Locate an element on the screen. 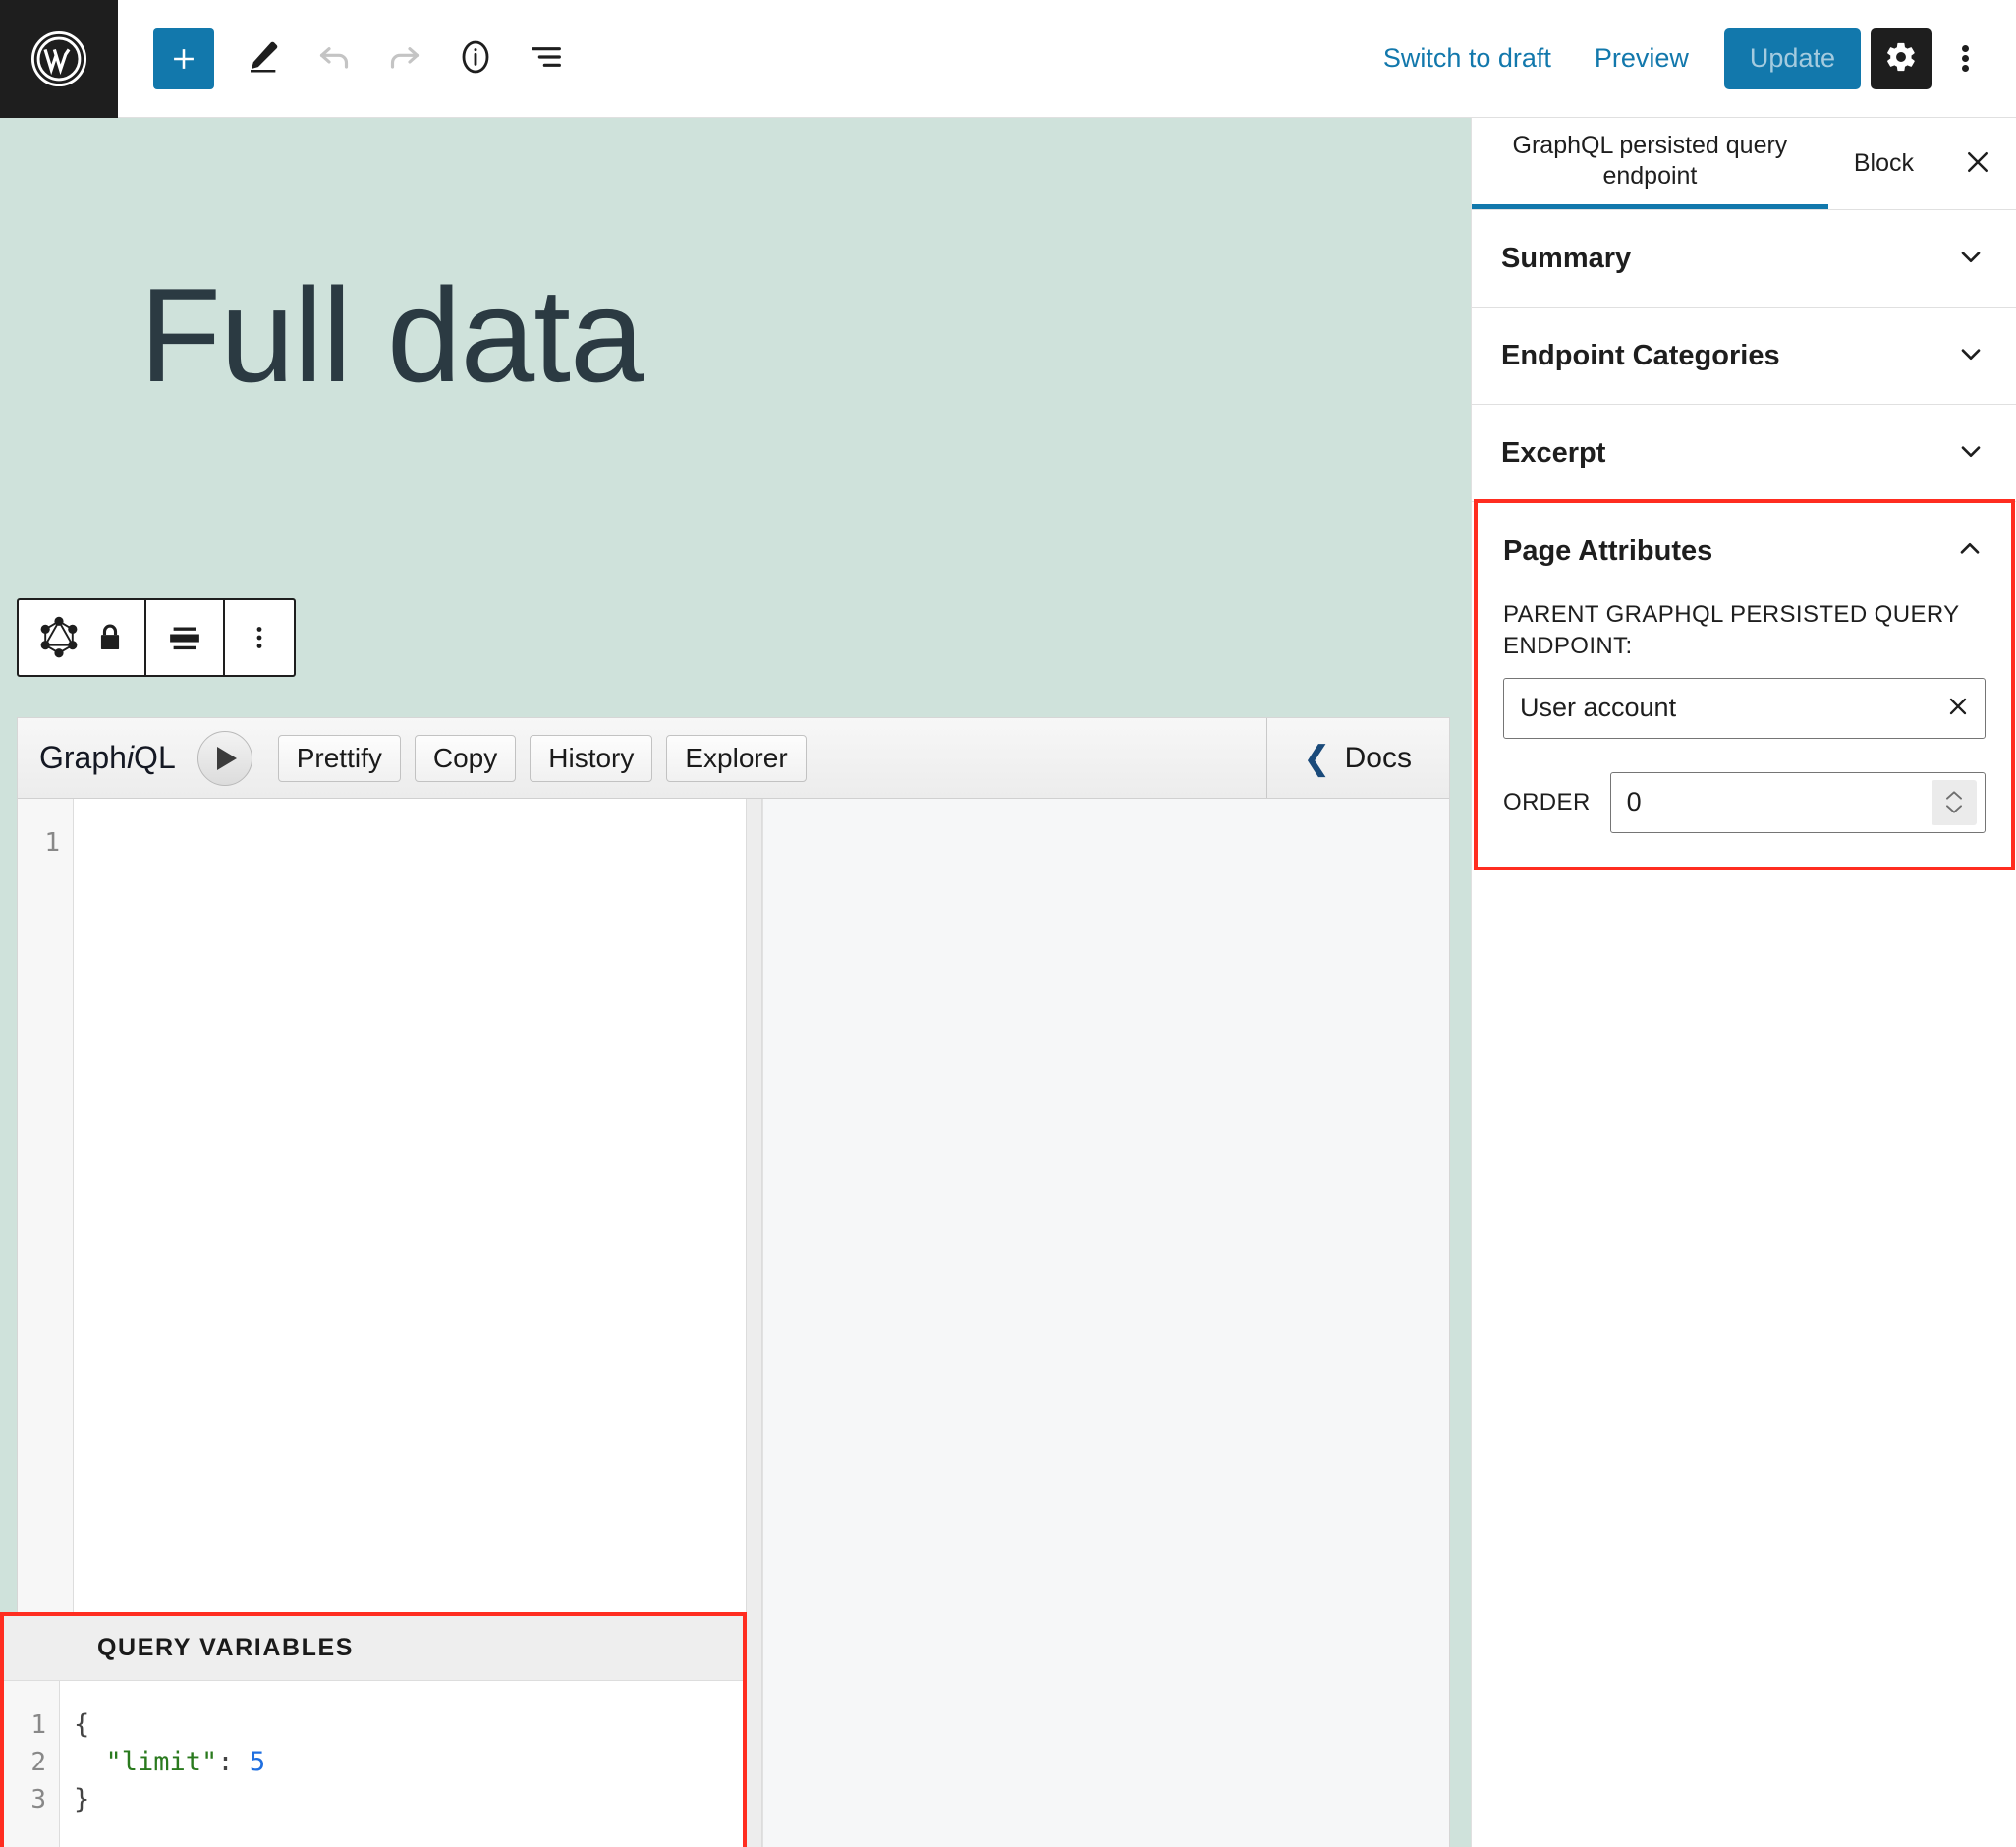 The width and height of the screenshot is (2016, 1847). post-title: Full data is located at coordinates (392, 335).